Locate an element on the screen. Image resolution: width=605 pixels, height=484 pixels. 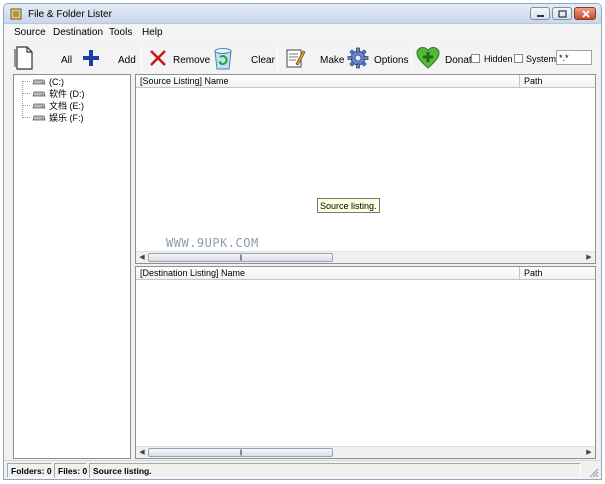
document-icon is located at coordinates (23, 58).